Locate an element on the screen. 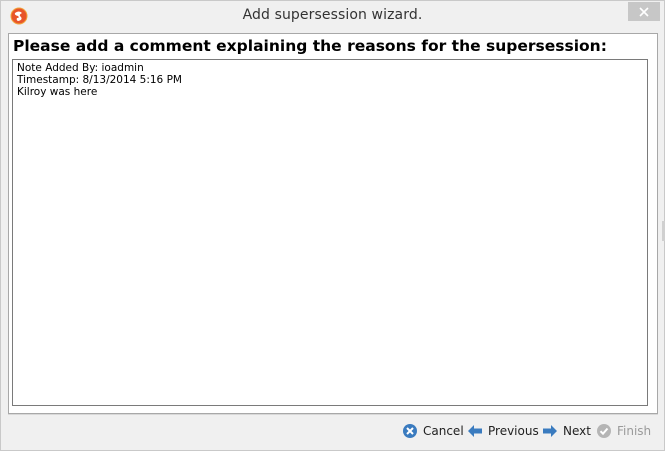  comment-line-author: Note Added By: ioadmin is located at coordinates (80, 68).